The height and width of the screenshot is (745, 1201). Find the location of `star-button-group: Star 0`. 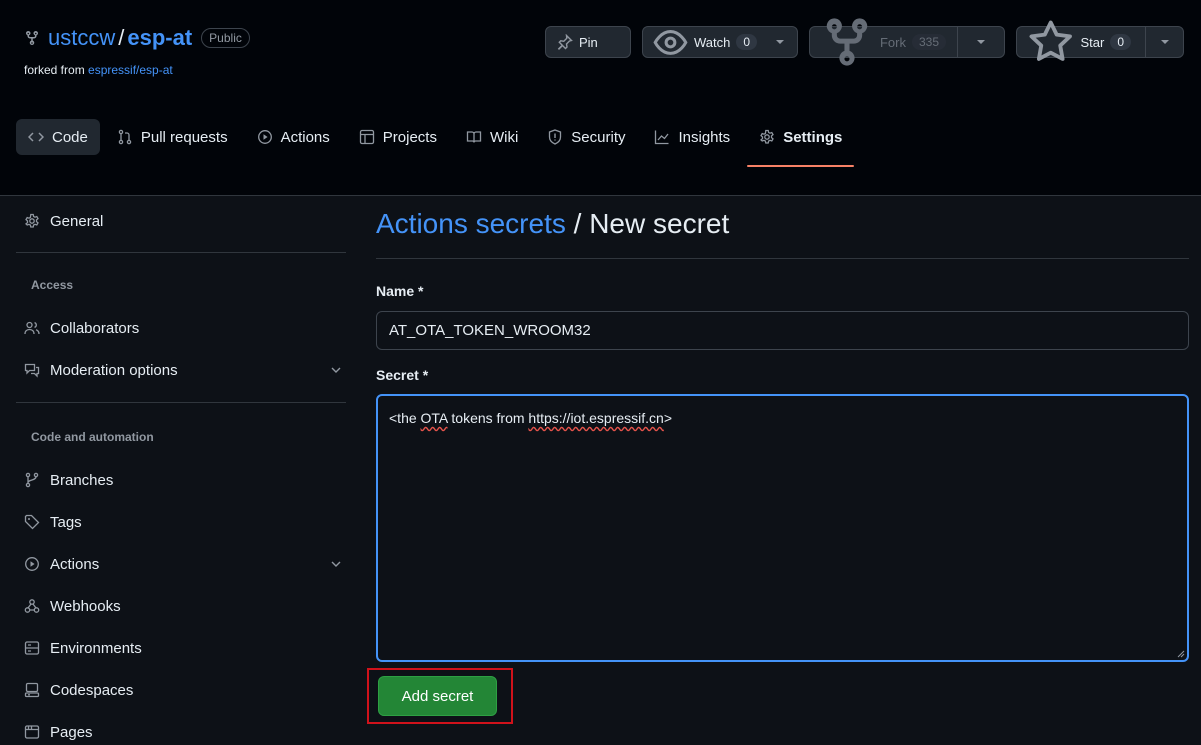

star-button-group: Star 0 is located at coordinates (1100, 41).